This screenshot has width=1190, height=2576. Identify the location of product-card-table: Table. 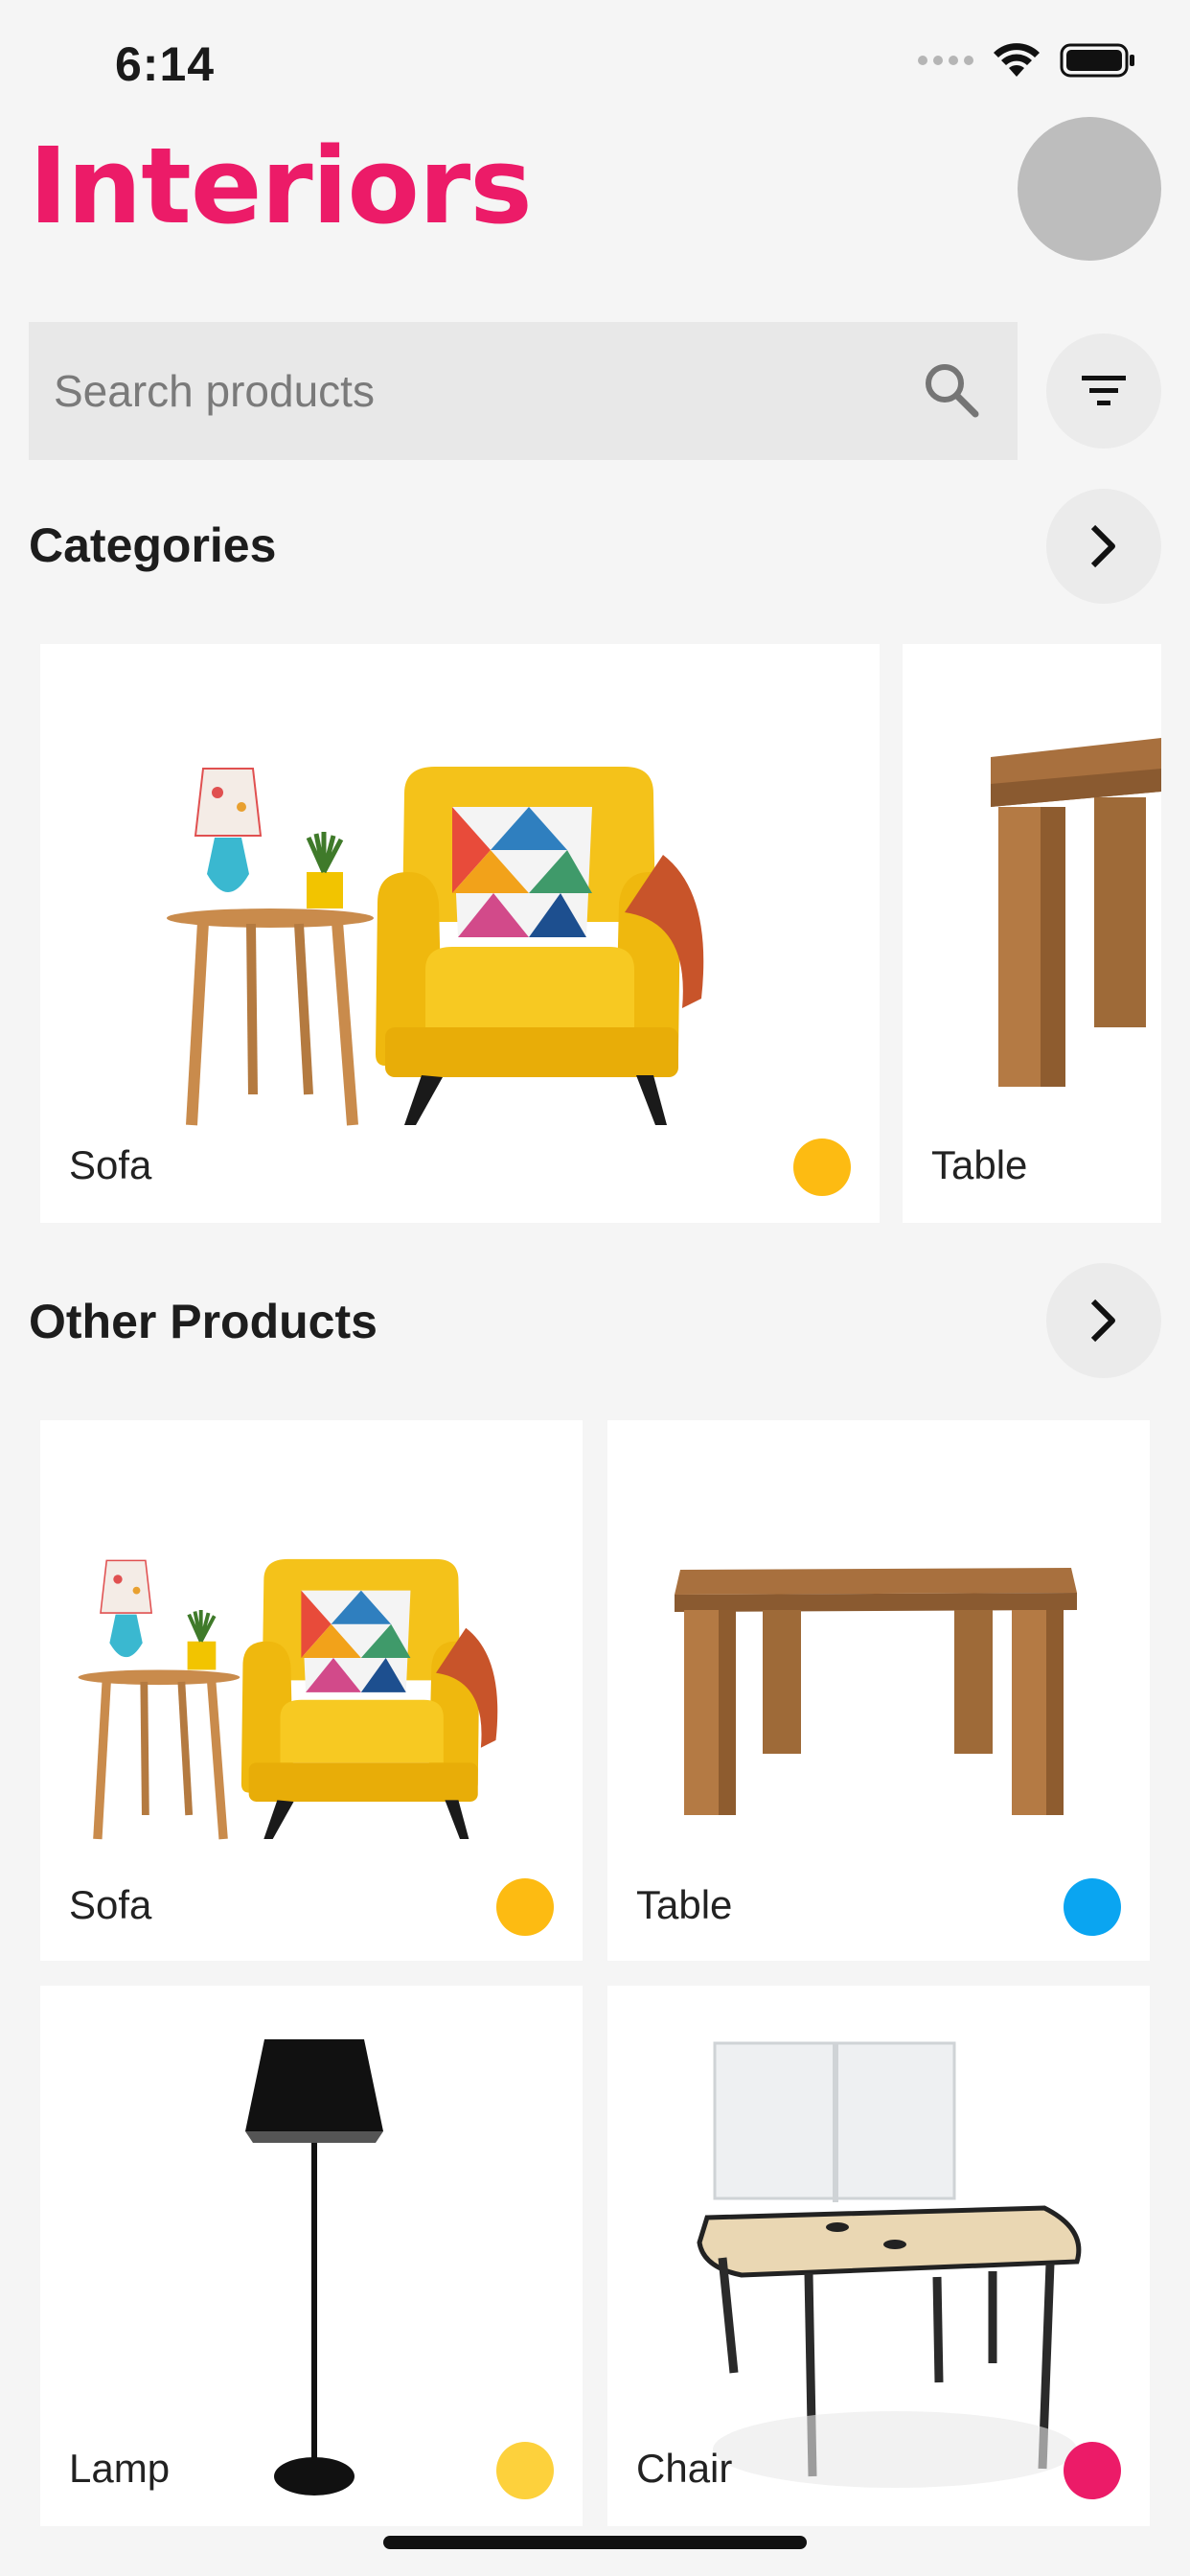
(879, 1690).